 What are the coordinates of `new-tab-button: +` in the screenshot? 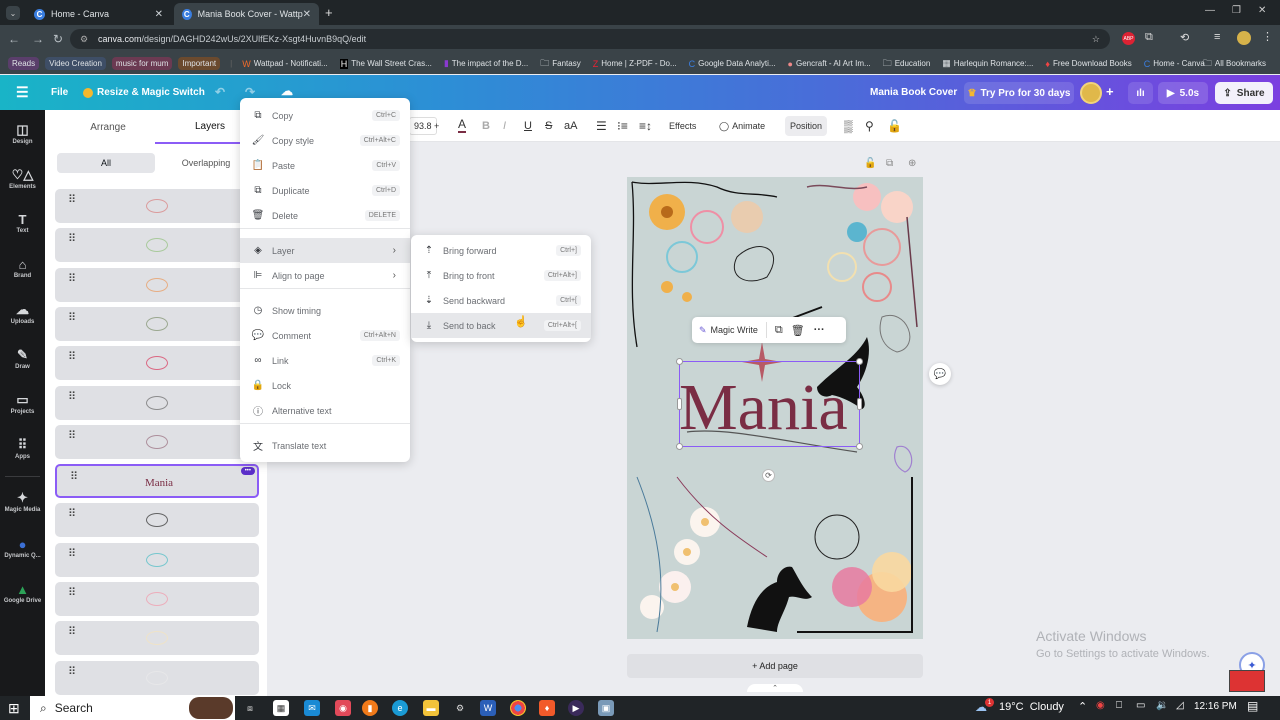 It's located at (329, 12).